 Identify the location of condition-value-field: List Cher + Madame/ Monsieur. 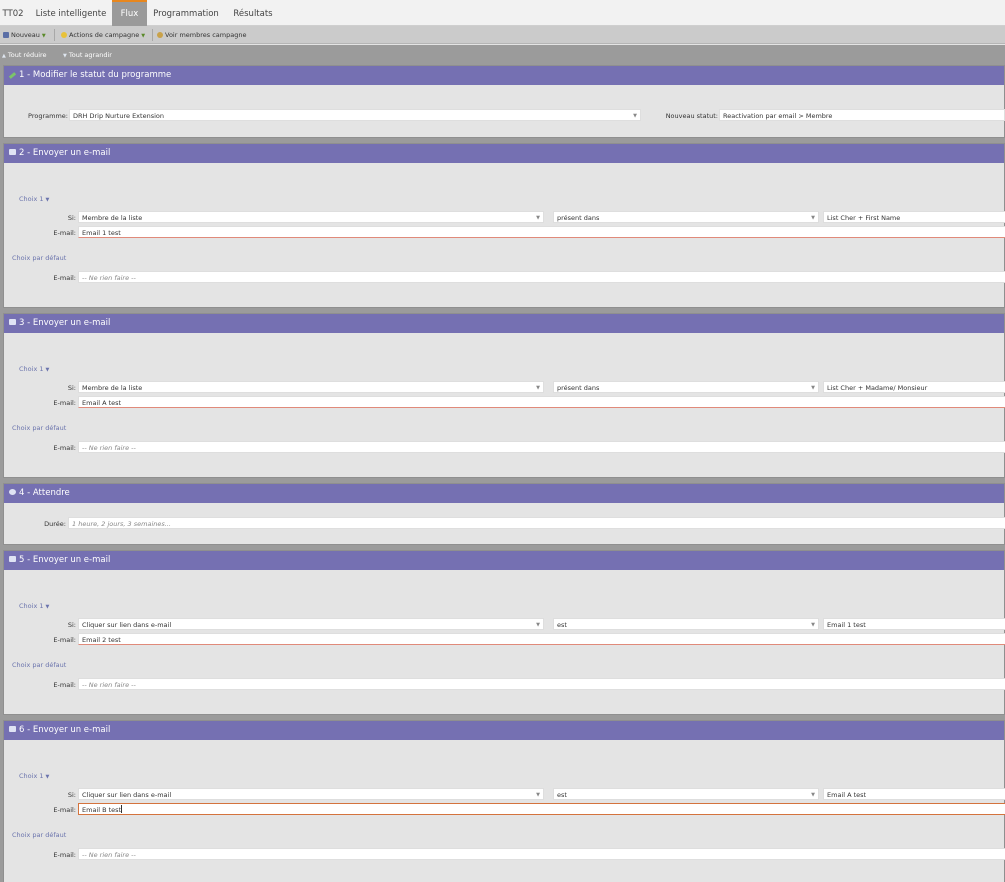
(914, 387).